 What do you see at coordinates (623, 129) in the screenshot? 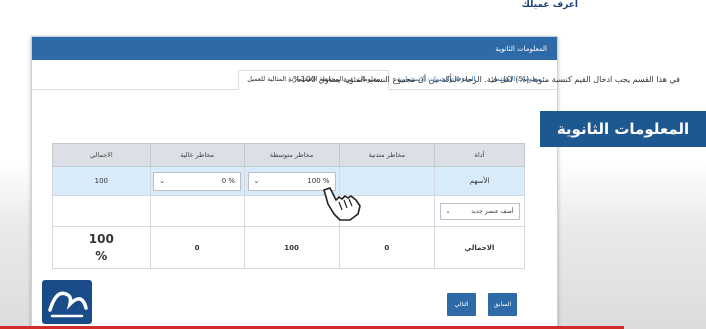
I see `section-overlay-label: المعلومات الثانوية` at bounding box center [623, 129].